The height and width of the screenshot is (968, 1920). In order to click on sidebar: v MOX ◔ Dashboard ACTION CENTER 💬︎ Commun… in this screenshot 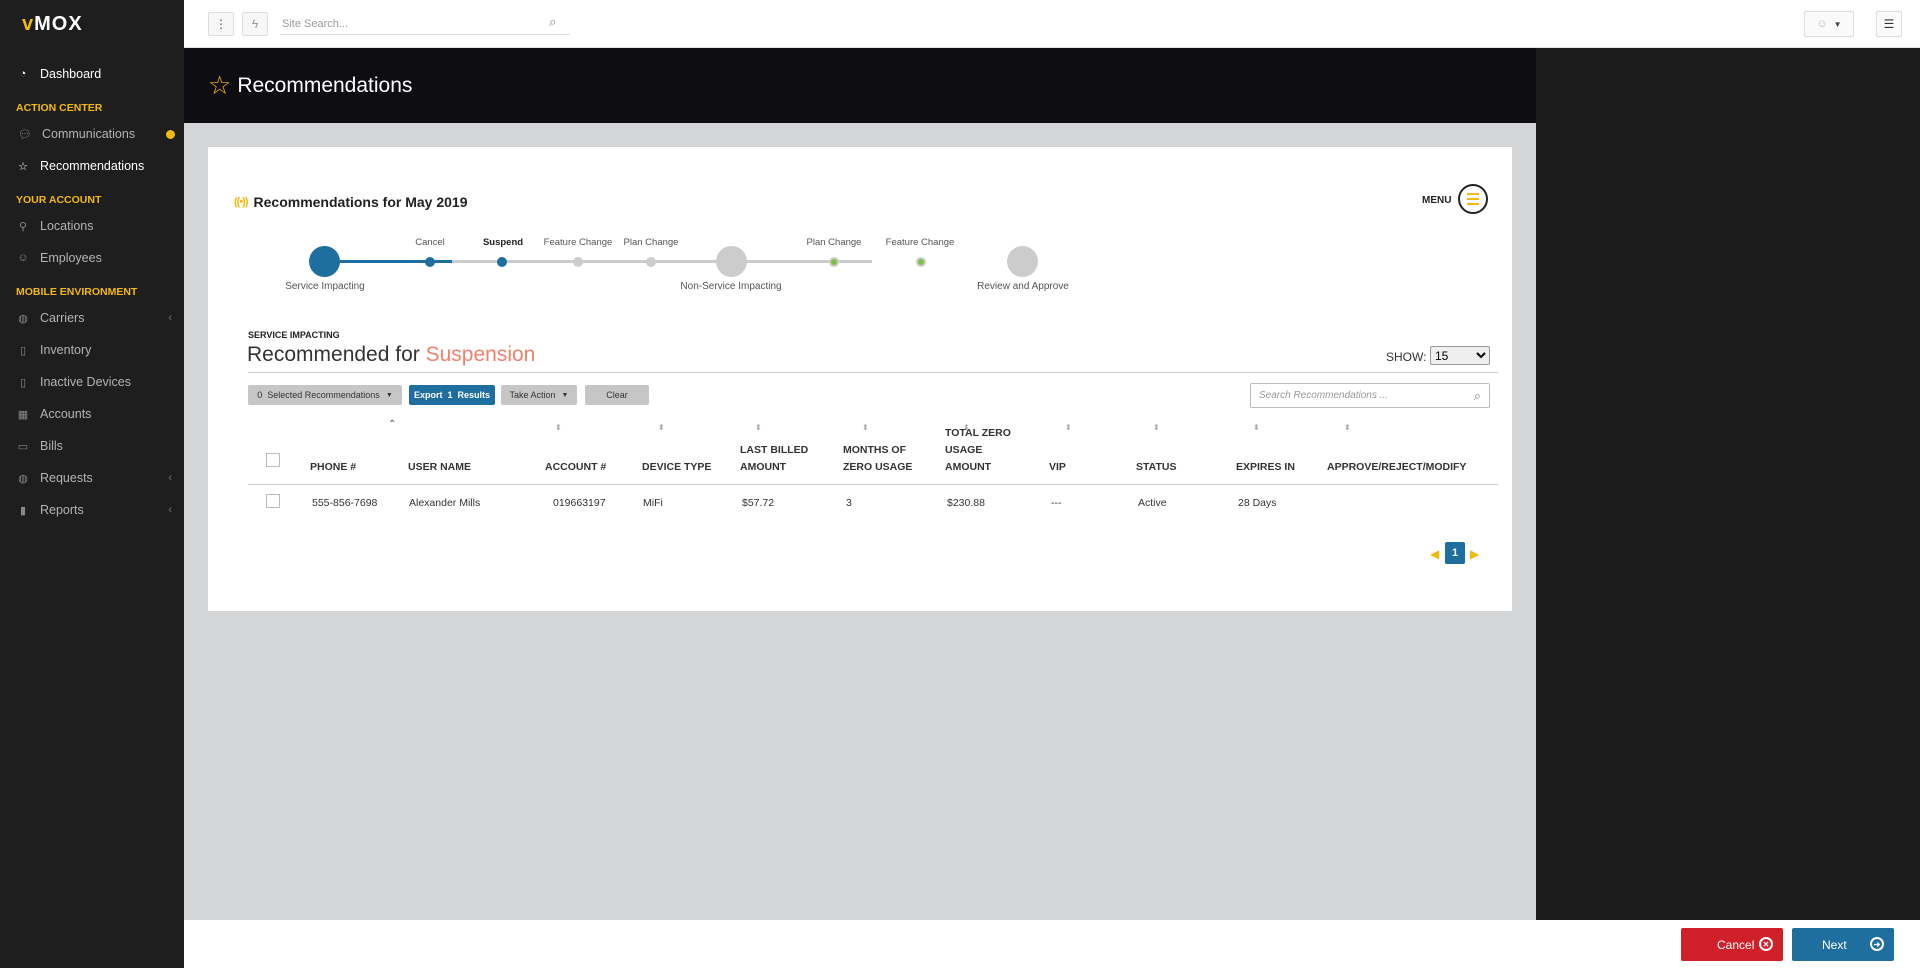, I will do `click(92, 484)`.